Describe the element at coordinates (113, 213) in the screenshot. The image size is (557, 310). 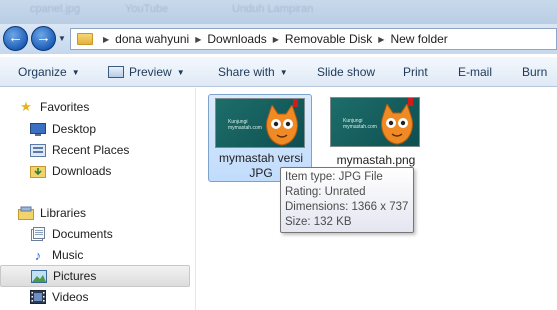
I see `nav-libraries: Libraries` at that location.